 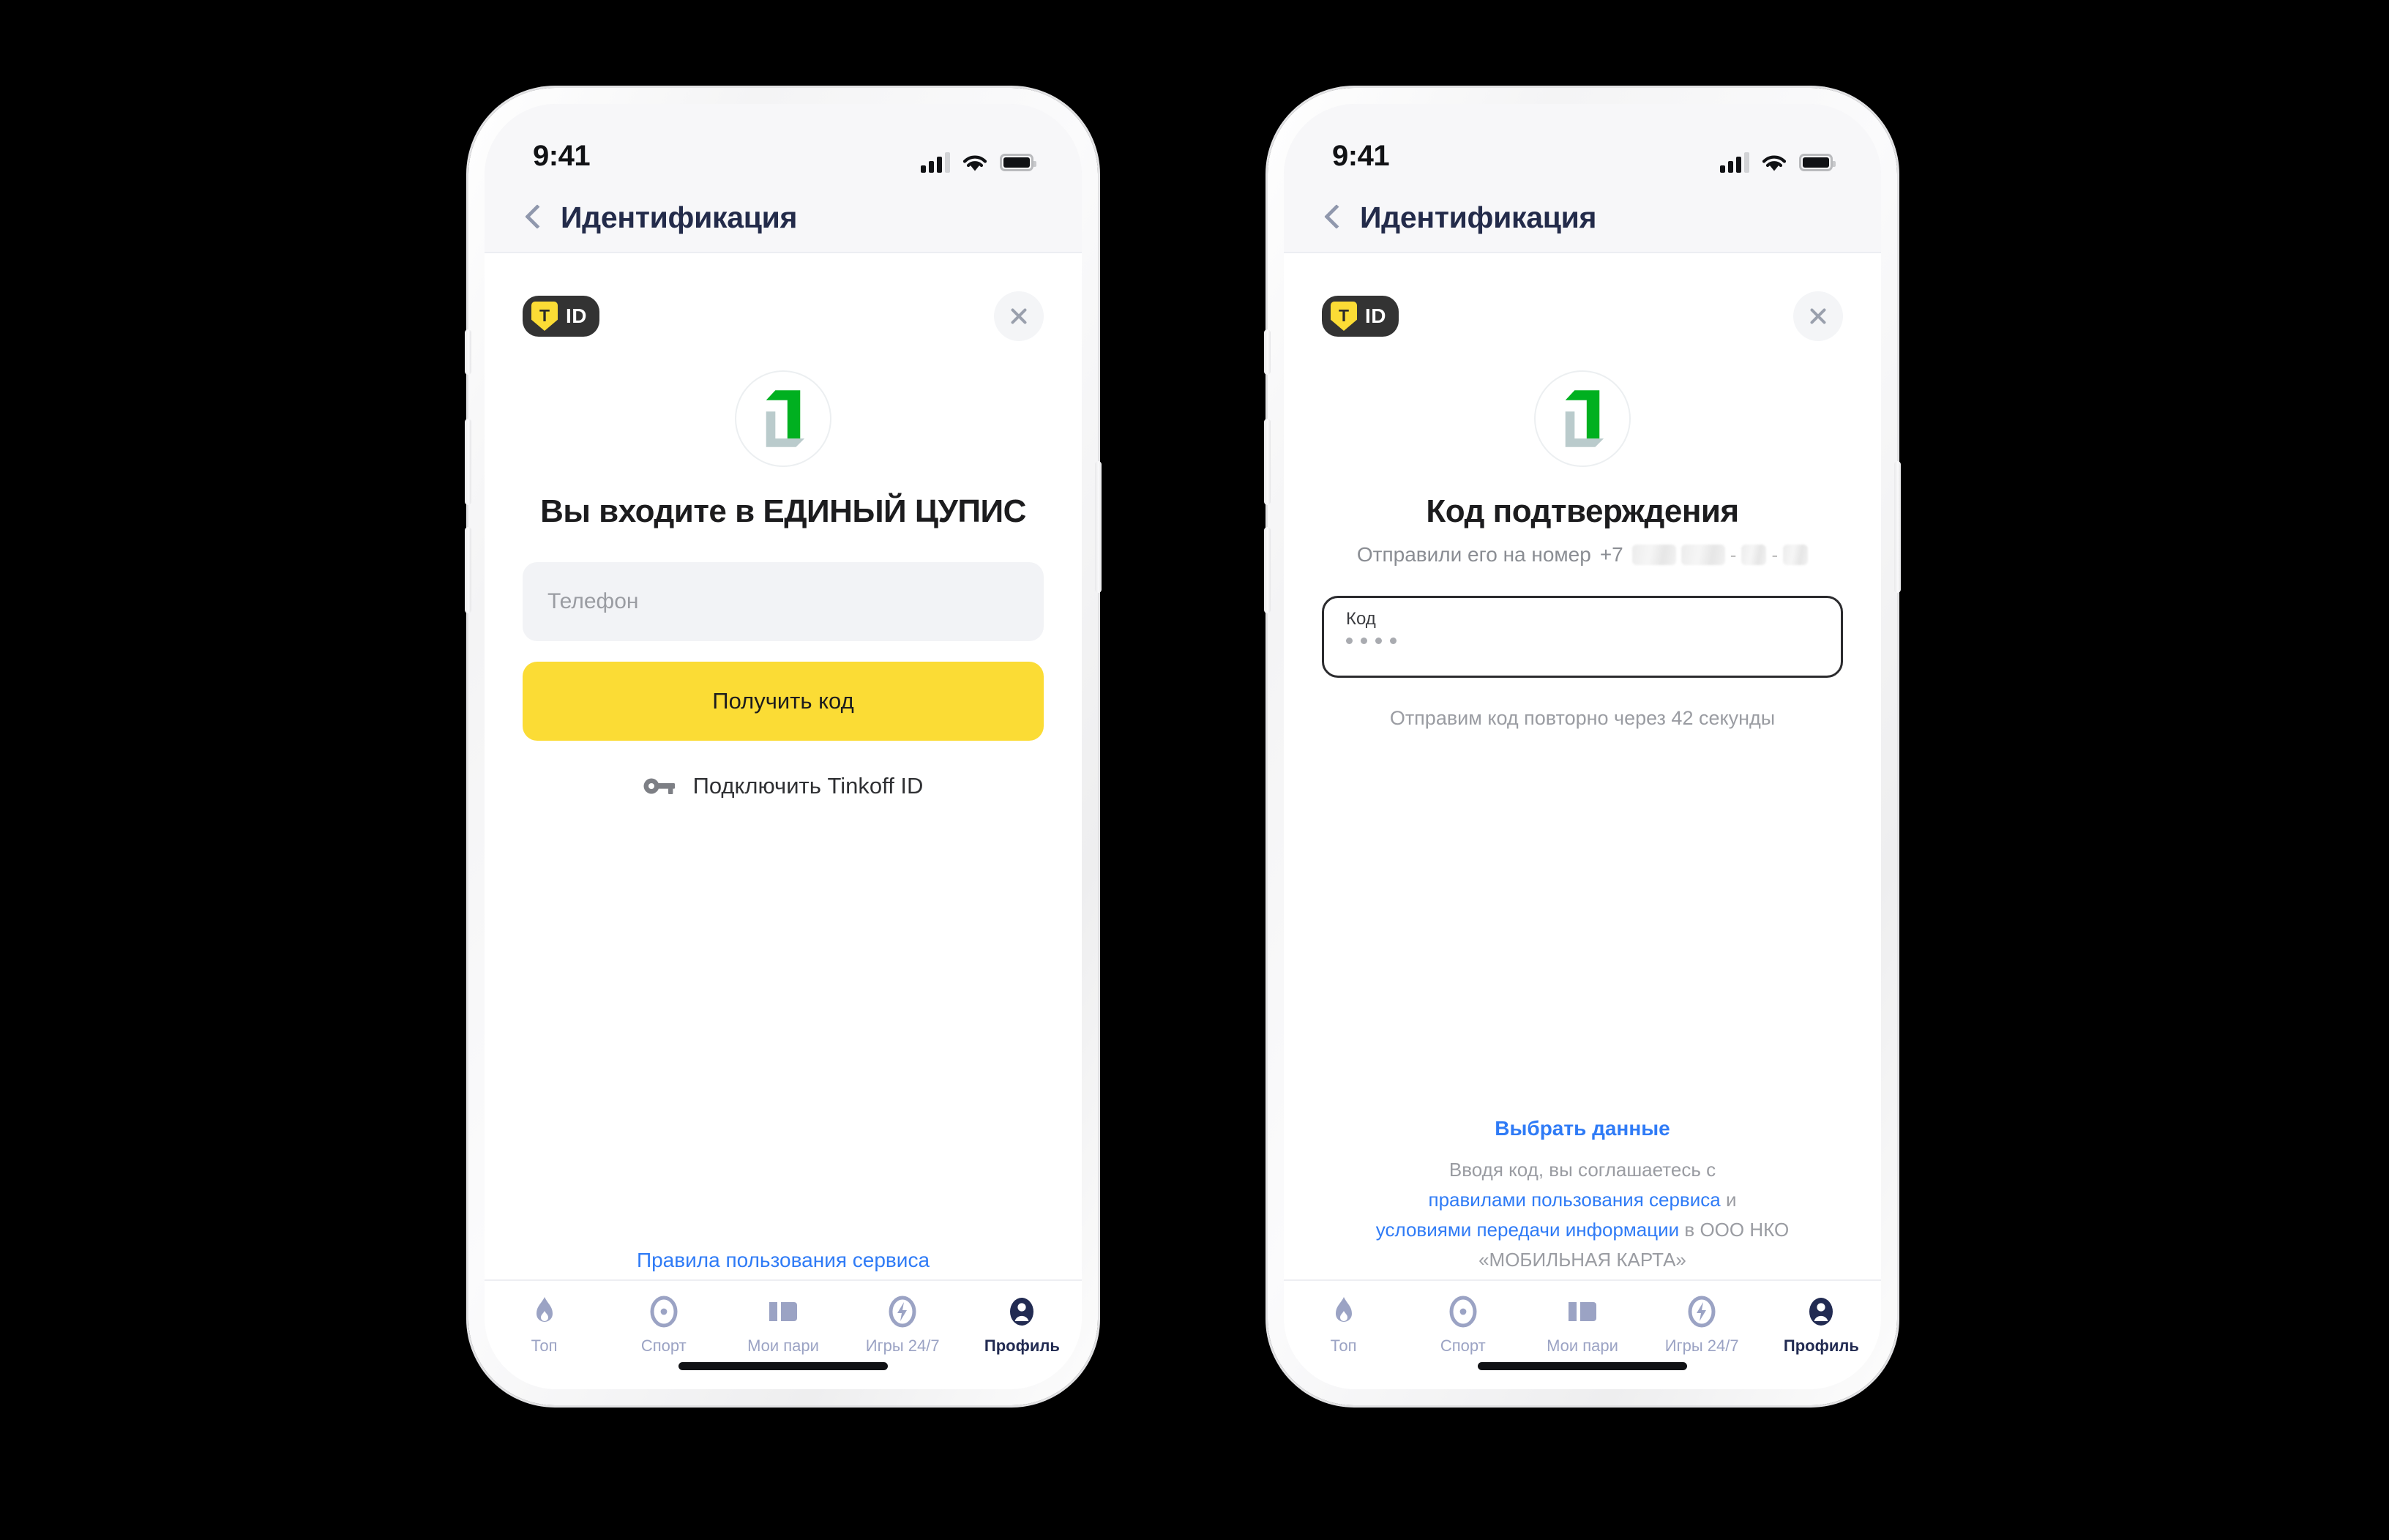 What do you see at coordinates (1734, 162) in the screenshot?
I see `signal-bars-icon` at bounding box center [1734, 162].